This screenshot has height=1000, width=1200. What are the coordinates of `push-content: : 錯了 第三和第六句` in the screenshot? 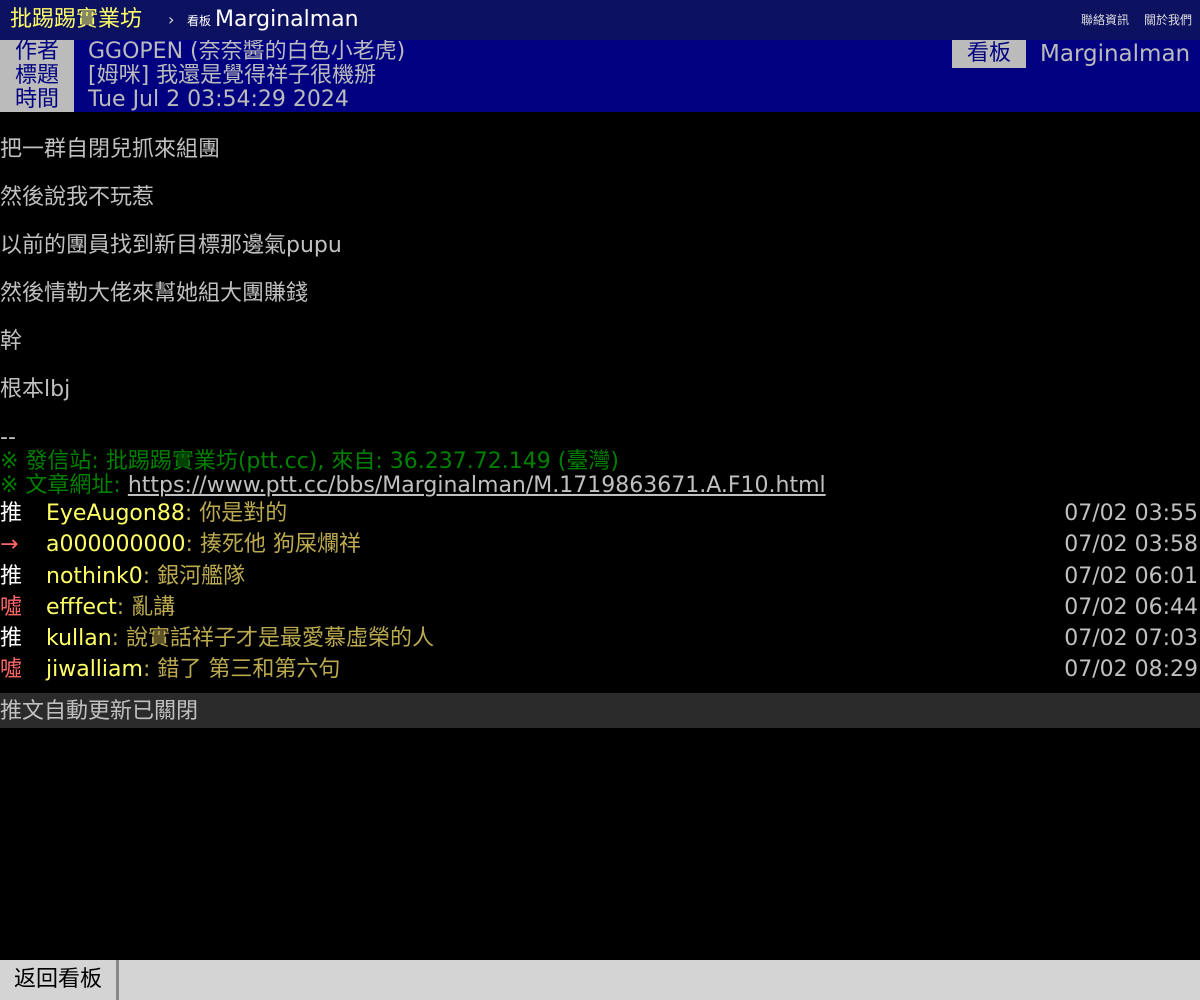 It's located at (241, 670).